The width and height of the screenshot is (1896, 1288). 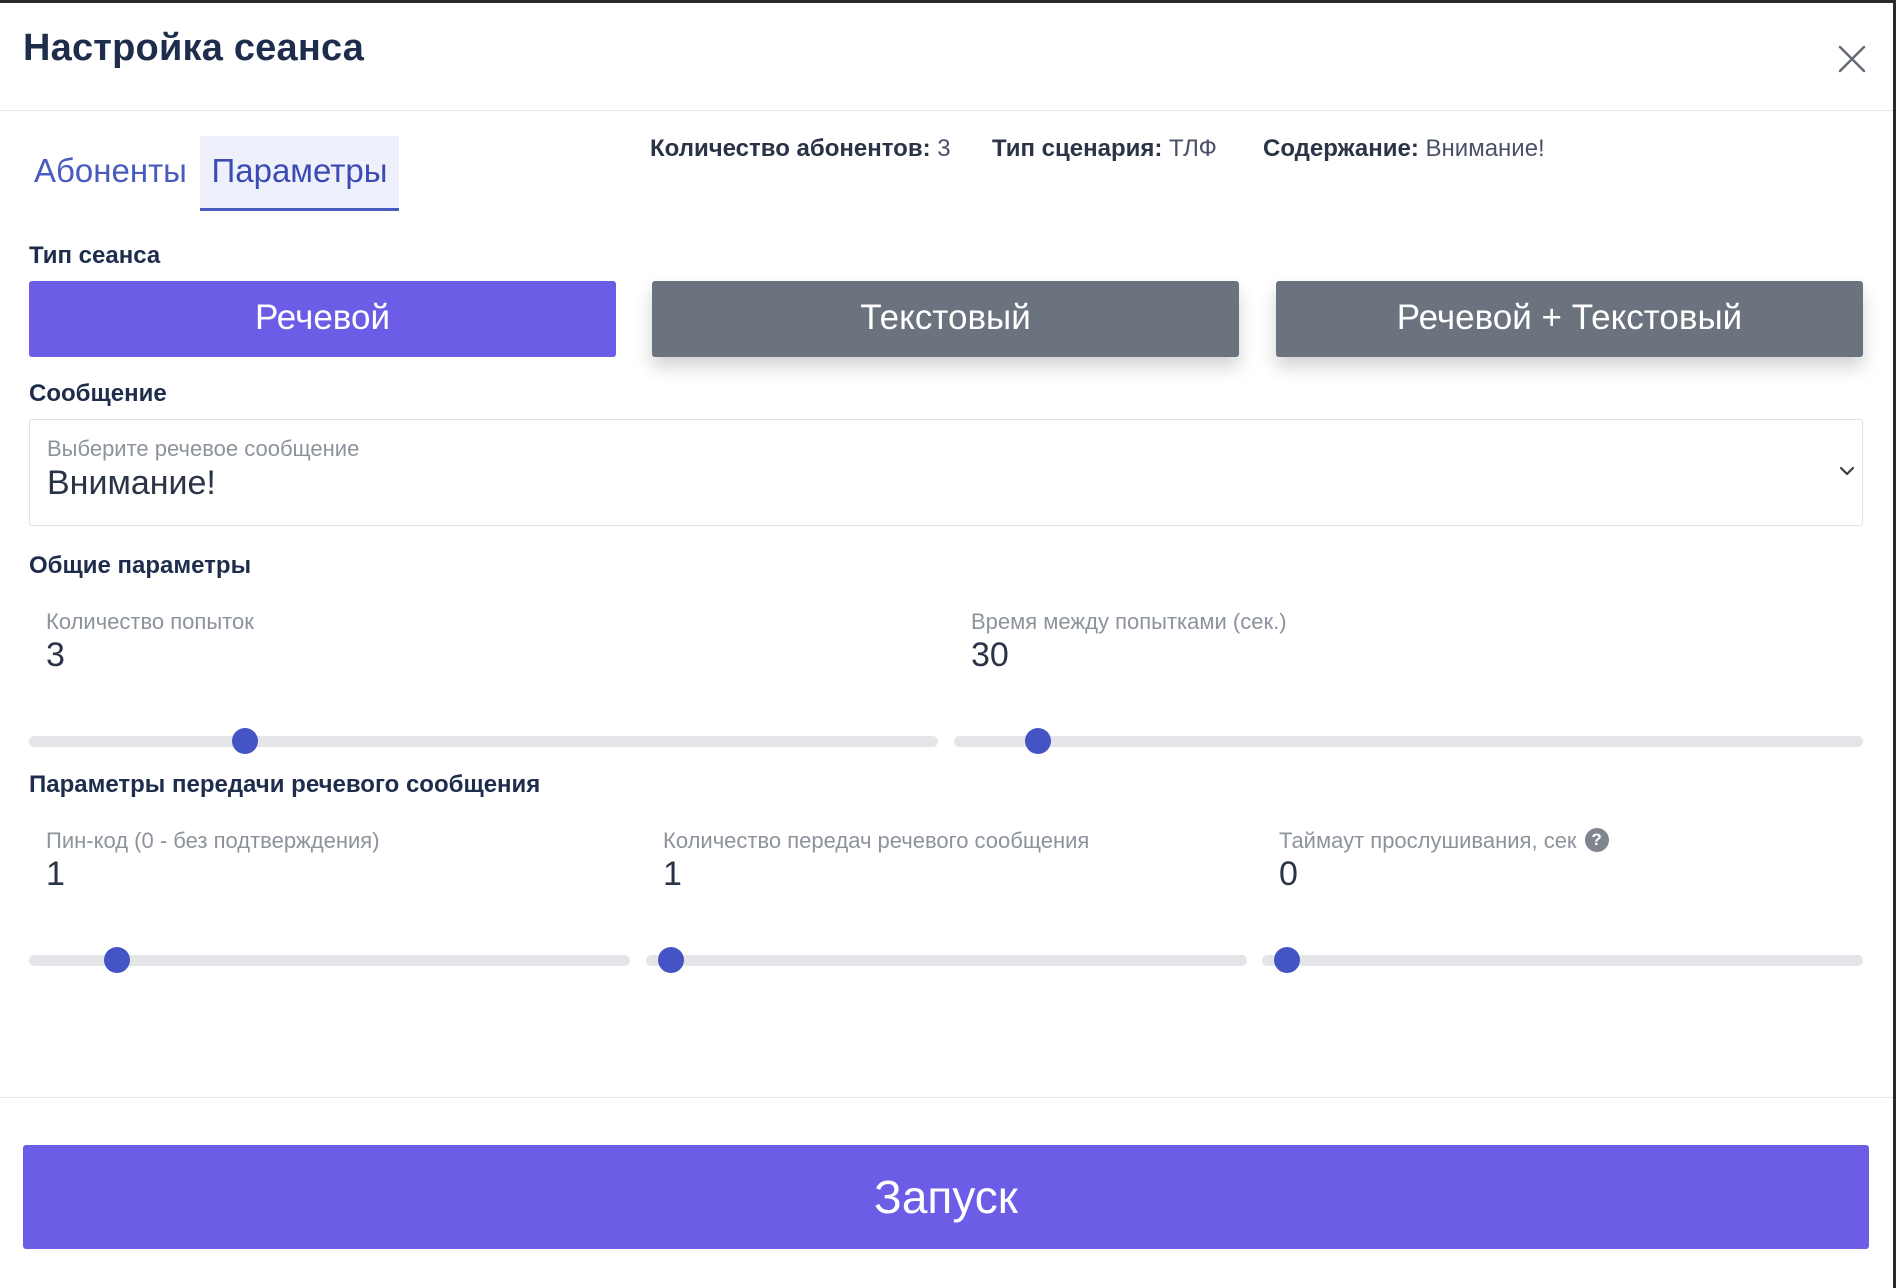 What do you see at coordinates (203, 448) in the screenshot?
I see `message-select-placeholder: Выберите речевое сообщение` at bounding box center [203, 448].